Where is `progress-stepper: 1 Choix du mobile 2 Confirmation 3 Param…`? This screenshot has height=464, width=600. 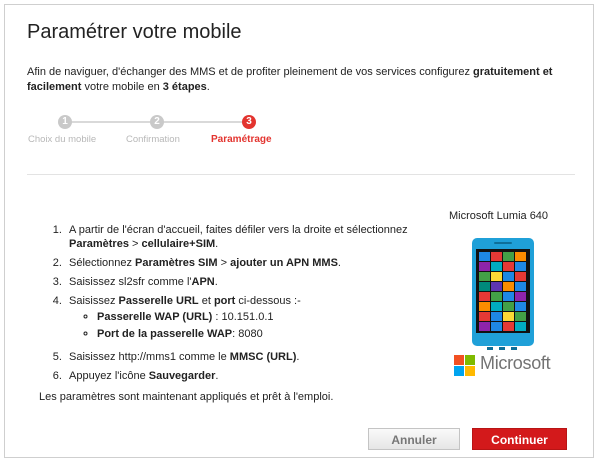
progress-stepper: 1 Choix du mobile 2 Confirmation 3 Param… is located at coordinates (300, 129).